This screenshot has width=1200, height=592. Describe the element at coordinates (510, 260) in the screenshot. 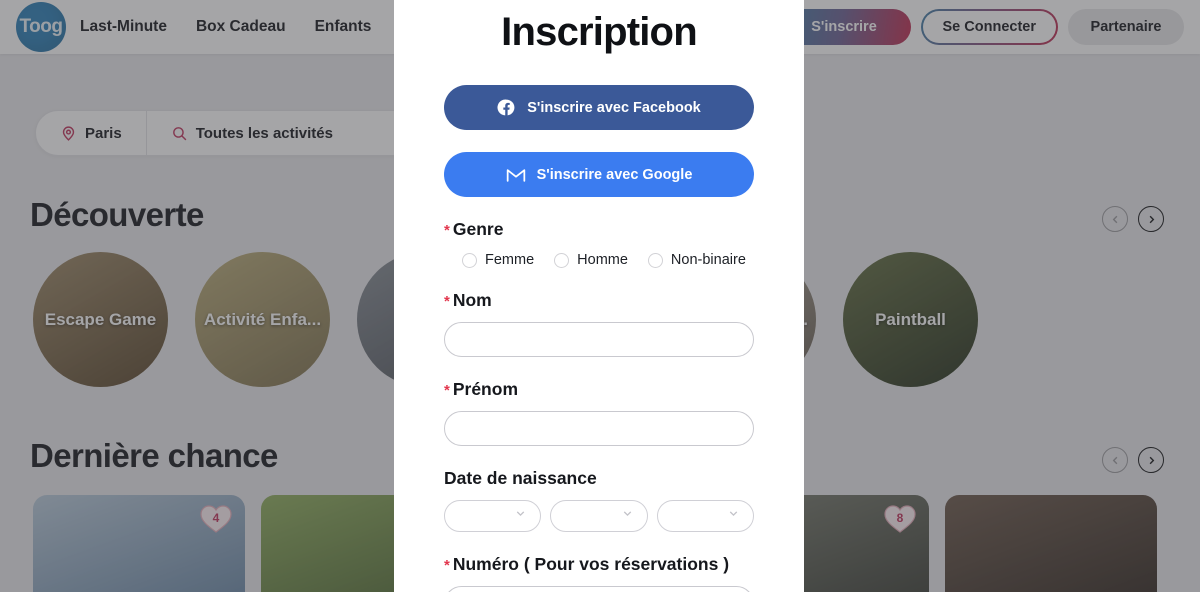

I see `gender-option-label: Femme` at that location.